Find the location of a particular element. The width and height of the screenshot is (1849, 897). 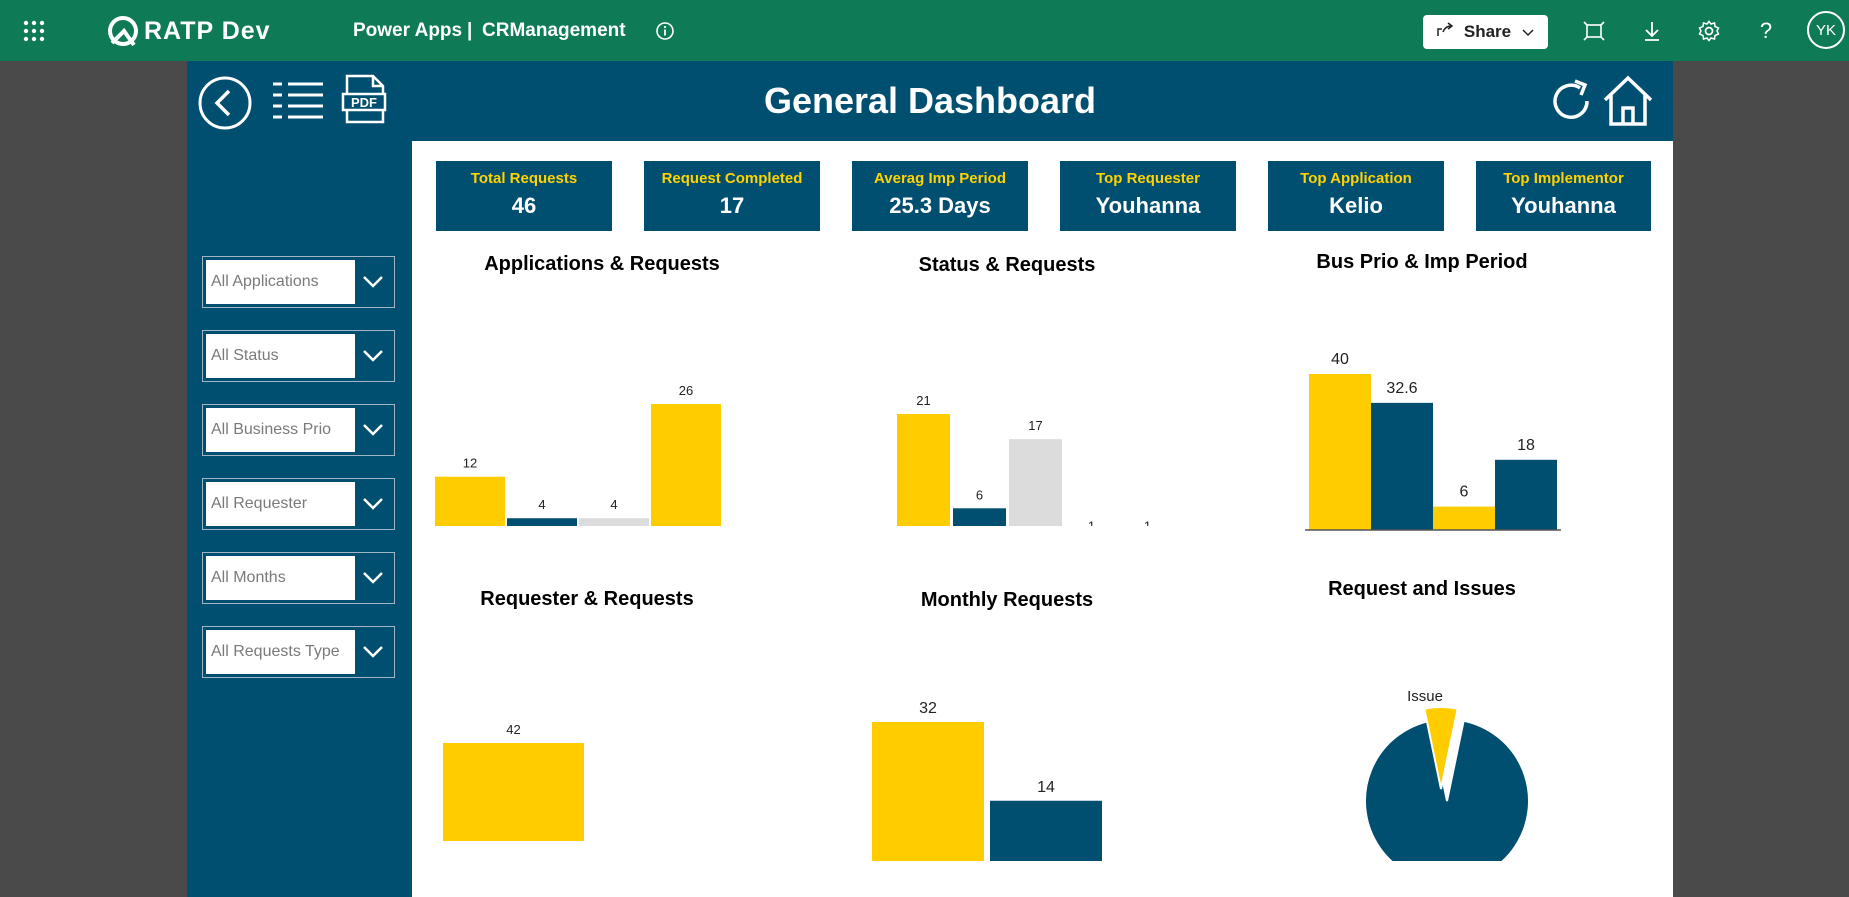

chart-title-status: Status & Requests is located at coordinates (1007, 265).